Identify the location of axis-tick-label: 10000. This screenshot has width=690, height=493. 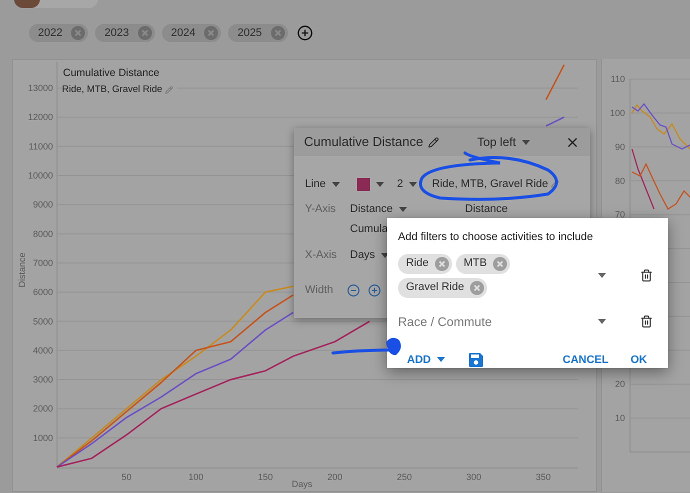
(40, 175).